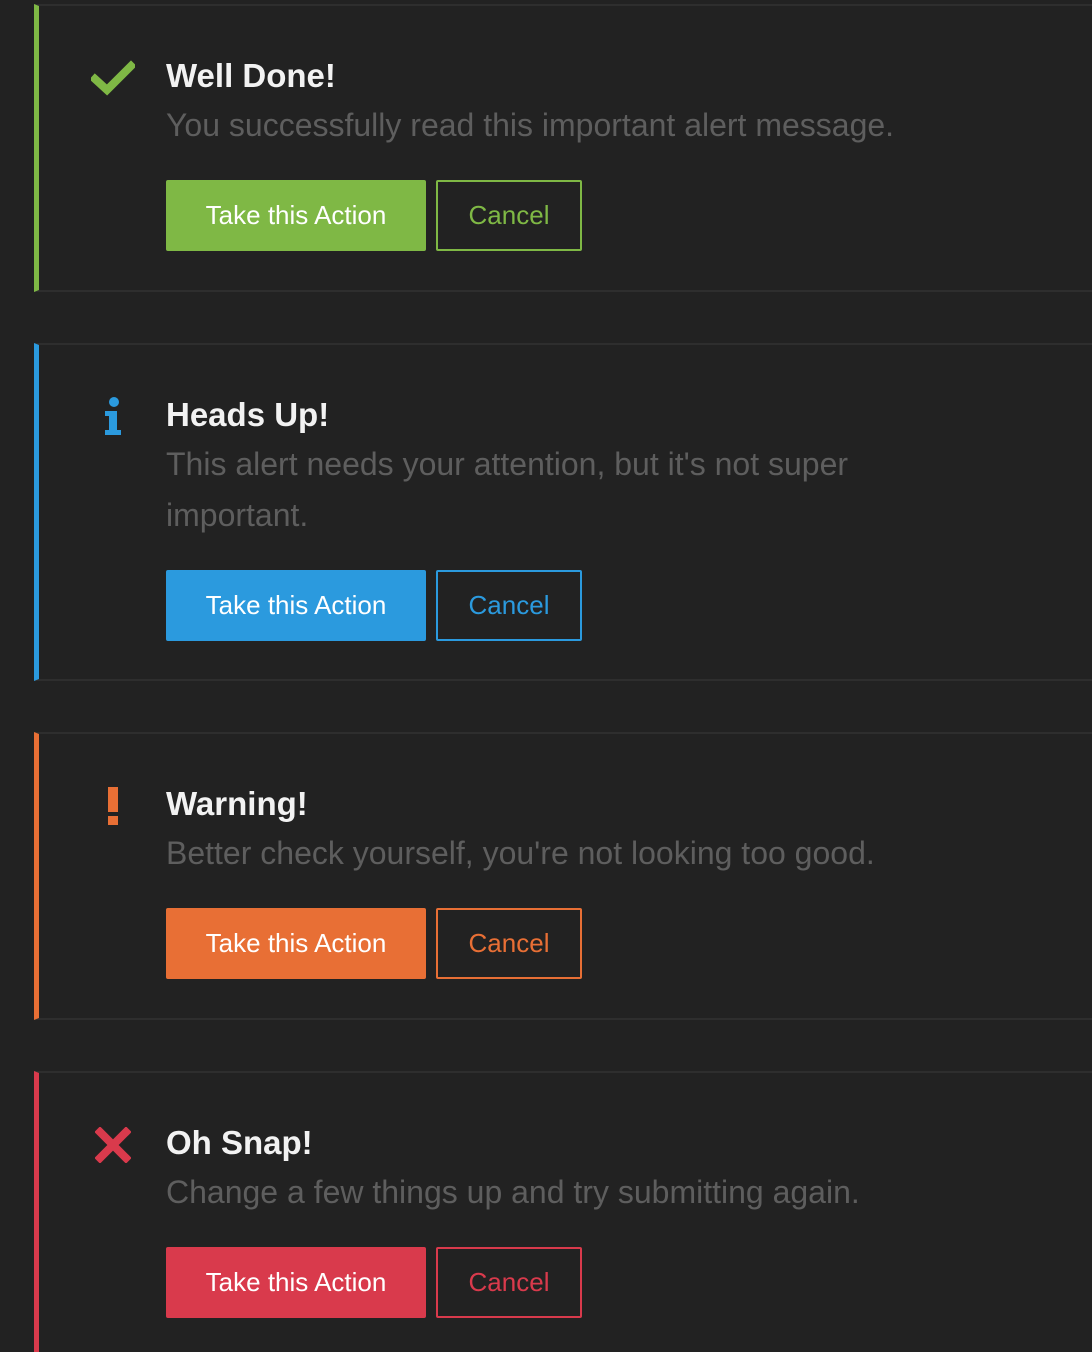  Describe the element at coordinates (113, 806) in the screenshot. I see `exclamation-icon` at that location.